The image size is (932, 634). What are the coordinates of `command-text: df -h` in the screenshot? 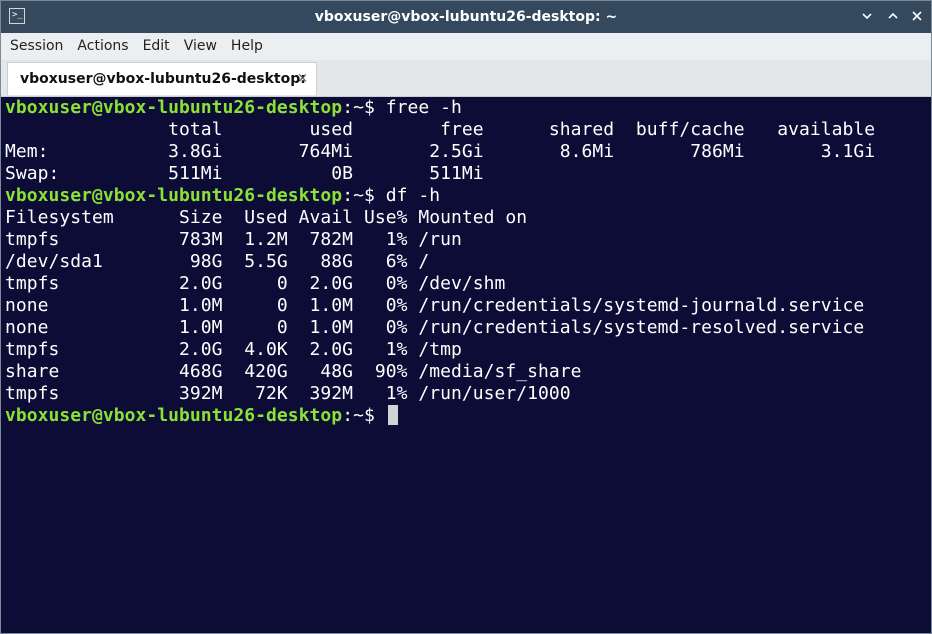 It's located at (413, 195).